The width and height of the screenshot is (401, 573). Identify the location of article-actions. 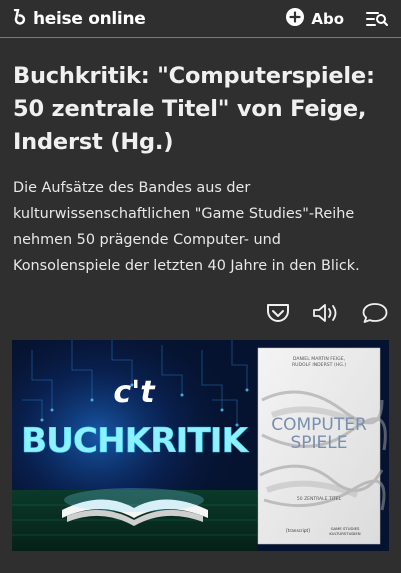
(200, 313).